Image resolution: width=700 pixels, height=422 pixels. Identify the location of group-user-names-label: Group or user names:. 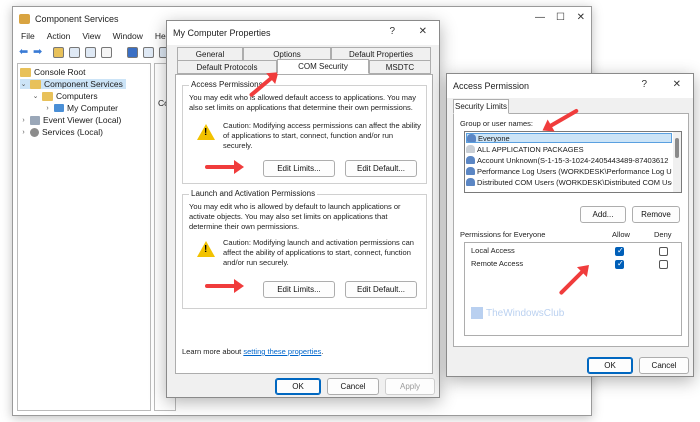
(496, 123).